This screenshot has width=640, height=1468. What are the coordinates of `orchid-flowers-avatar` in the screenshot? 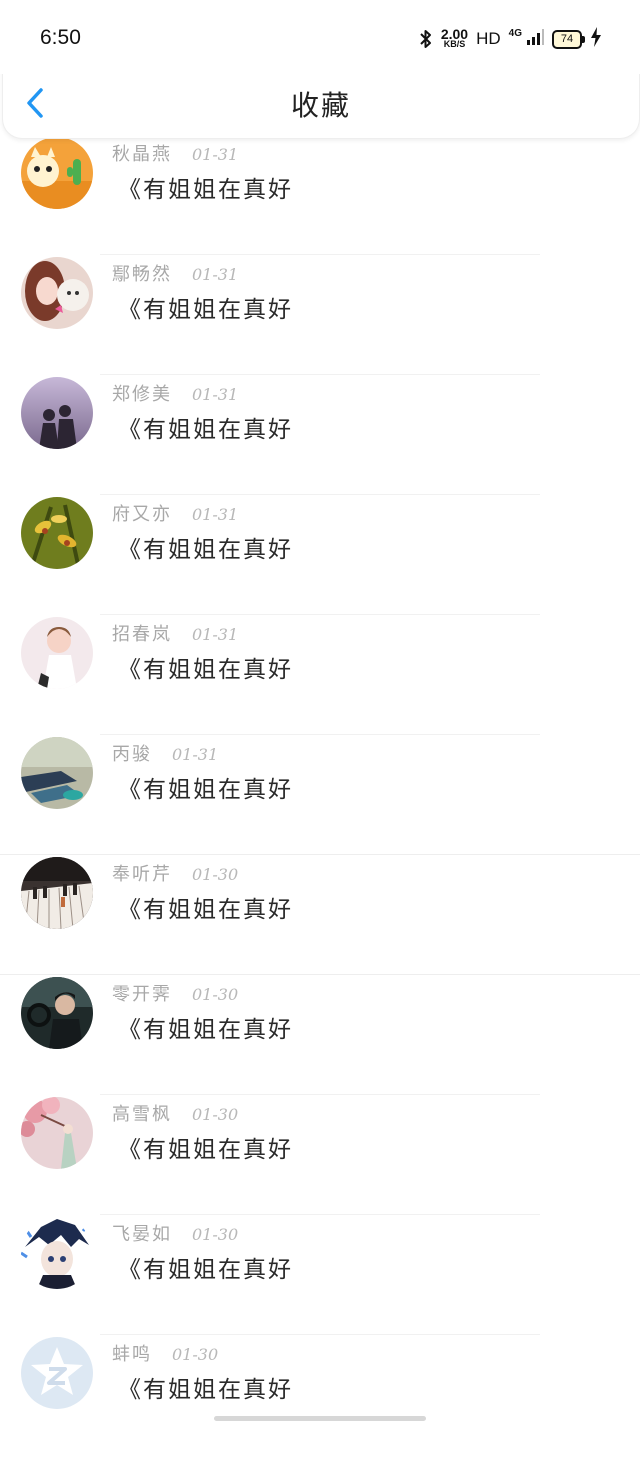 It's located at (57, 533).